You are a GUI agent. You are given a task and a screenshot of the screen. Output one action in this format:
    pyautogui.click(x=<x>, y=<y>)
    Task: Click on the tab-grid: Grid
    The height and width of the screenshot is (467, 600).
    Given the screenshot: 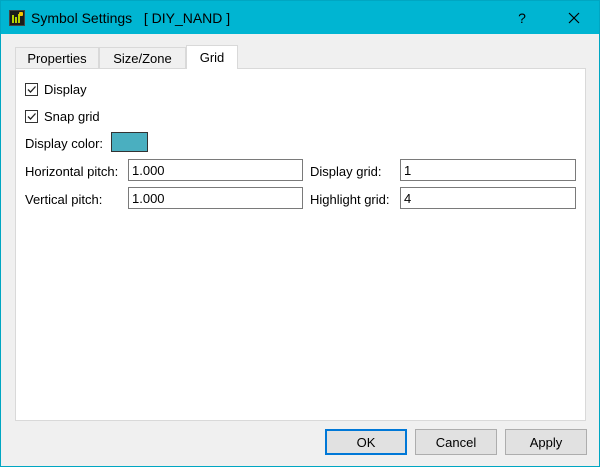 What is the action you would take?
    pyautogui.click(x=212, y=57)
    